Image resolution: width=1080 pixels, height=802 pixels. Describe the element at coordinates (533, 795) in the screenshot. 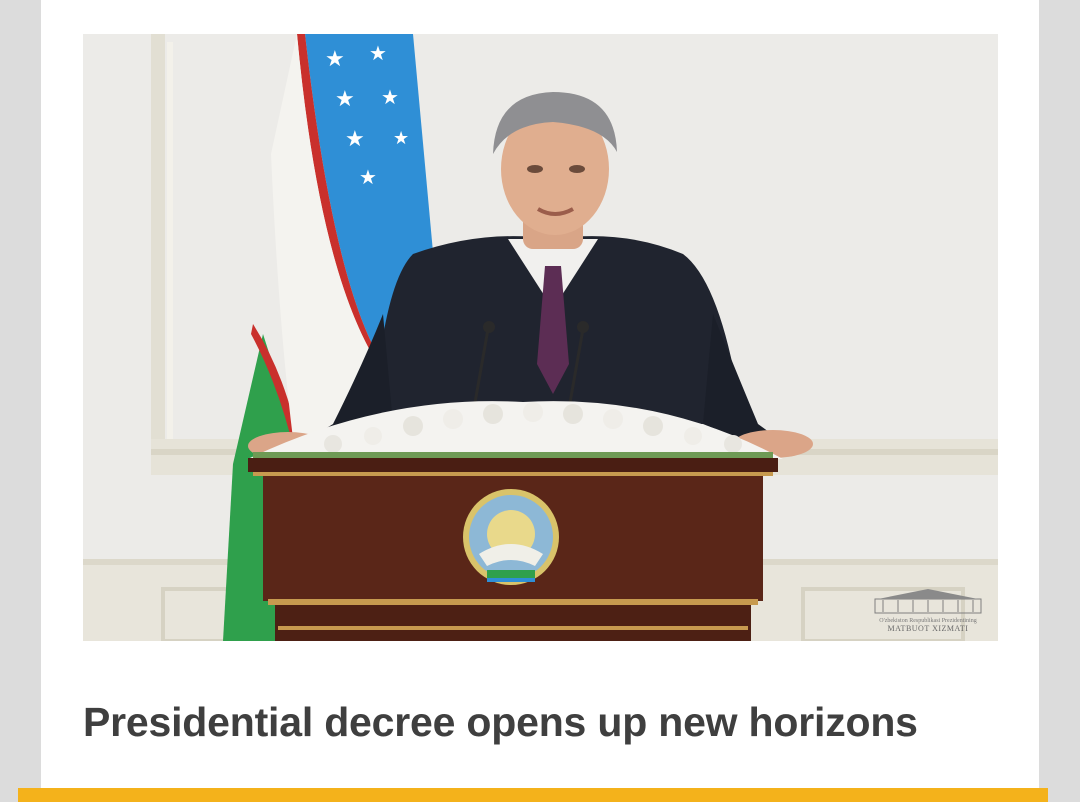

I see `accent-bar` at that location.